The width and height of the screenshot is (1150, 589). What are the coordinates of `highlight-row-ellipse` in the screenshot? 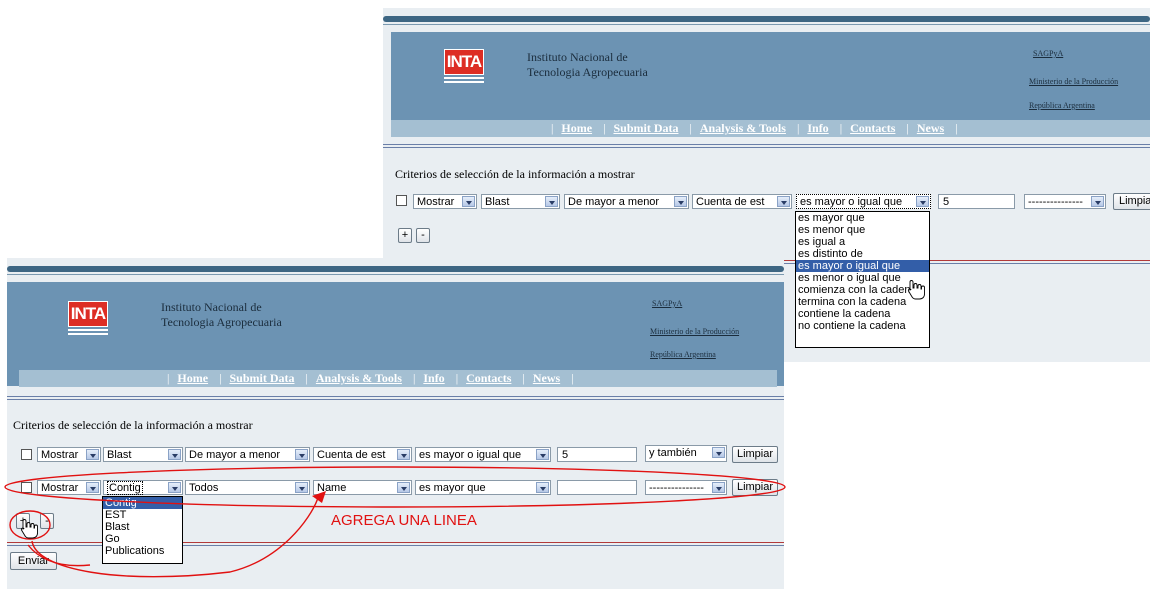 It's located at (395, 487).